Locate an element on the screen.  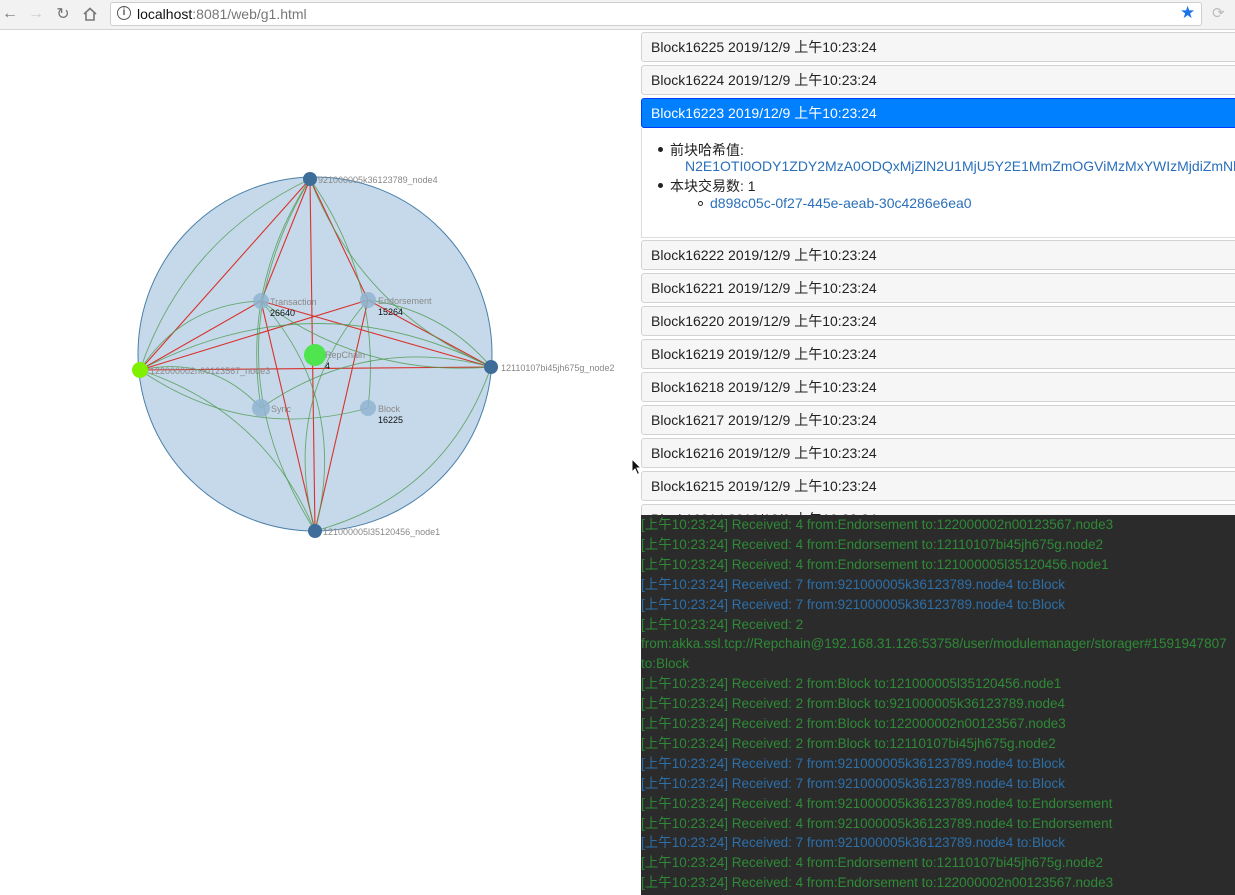
extension-icon: ⟳ is located at coordinates (1218, 13).